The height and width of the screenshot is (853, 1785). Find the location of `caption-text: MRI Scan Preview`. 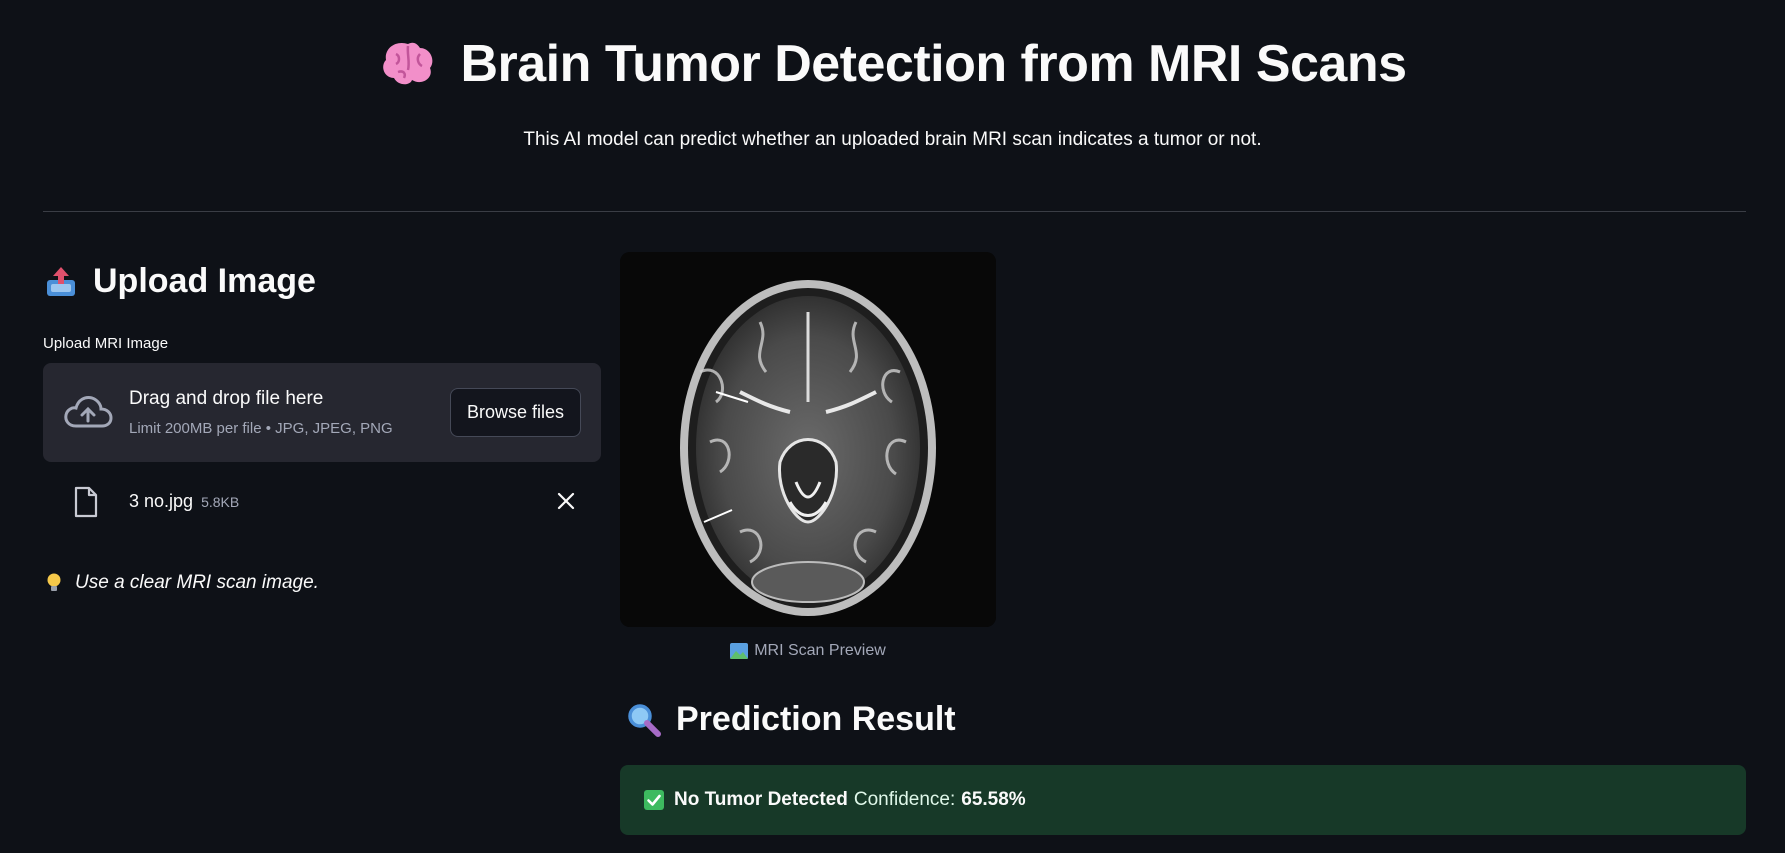

caption-text: MRI Scan Preview is located at coordinates (820, 650).